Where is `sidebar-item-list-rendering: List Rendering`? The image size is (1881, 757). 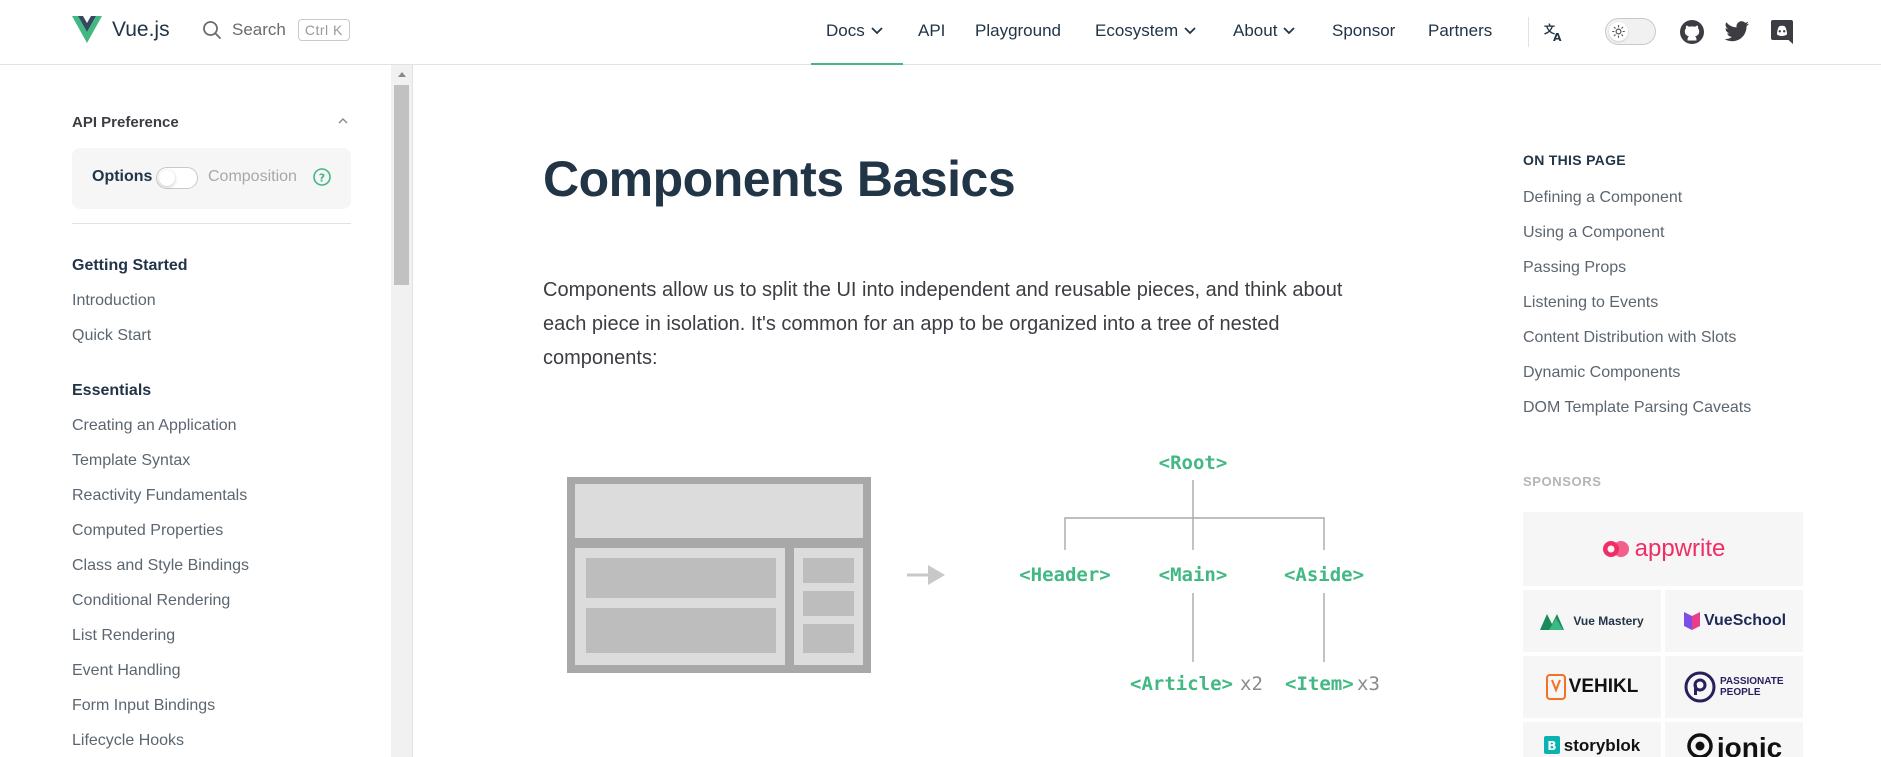
sidebar-item-list-rendering: List Rendering is located at coordinates (123, 636).